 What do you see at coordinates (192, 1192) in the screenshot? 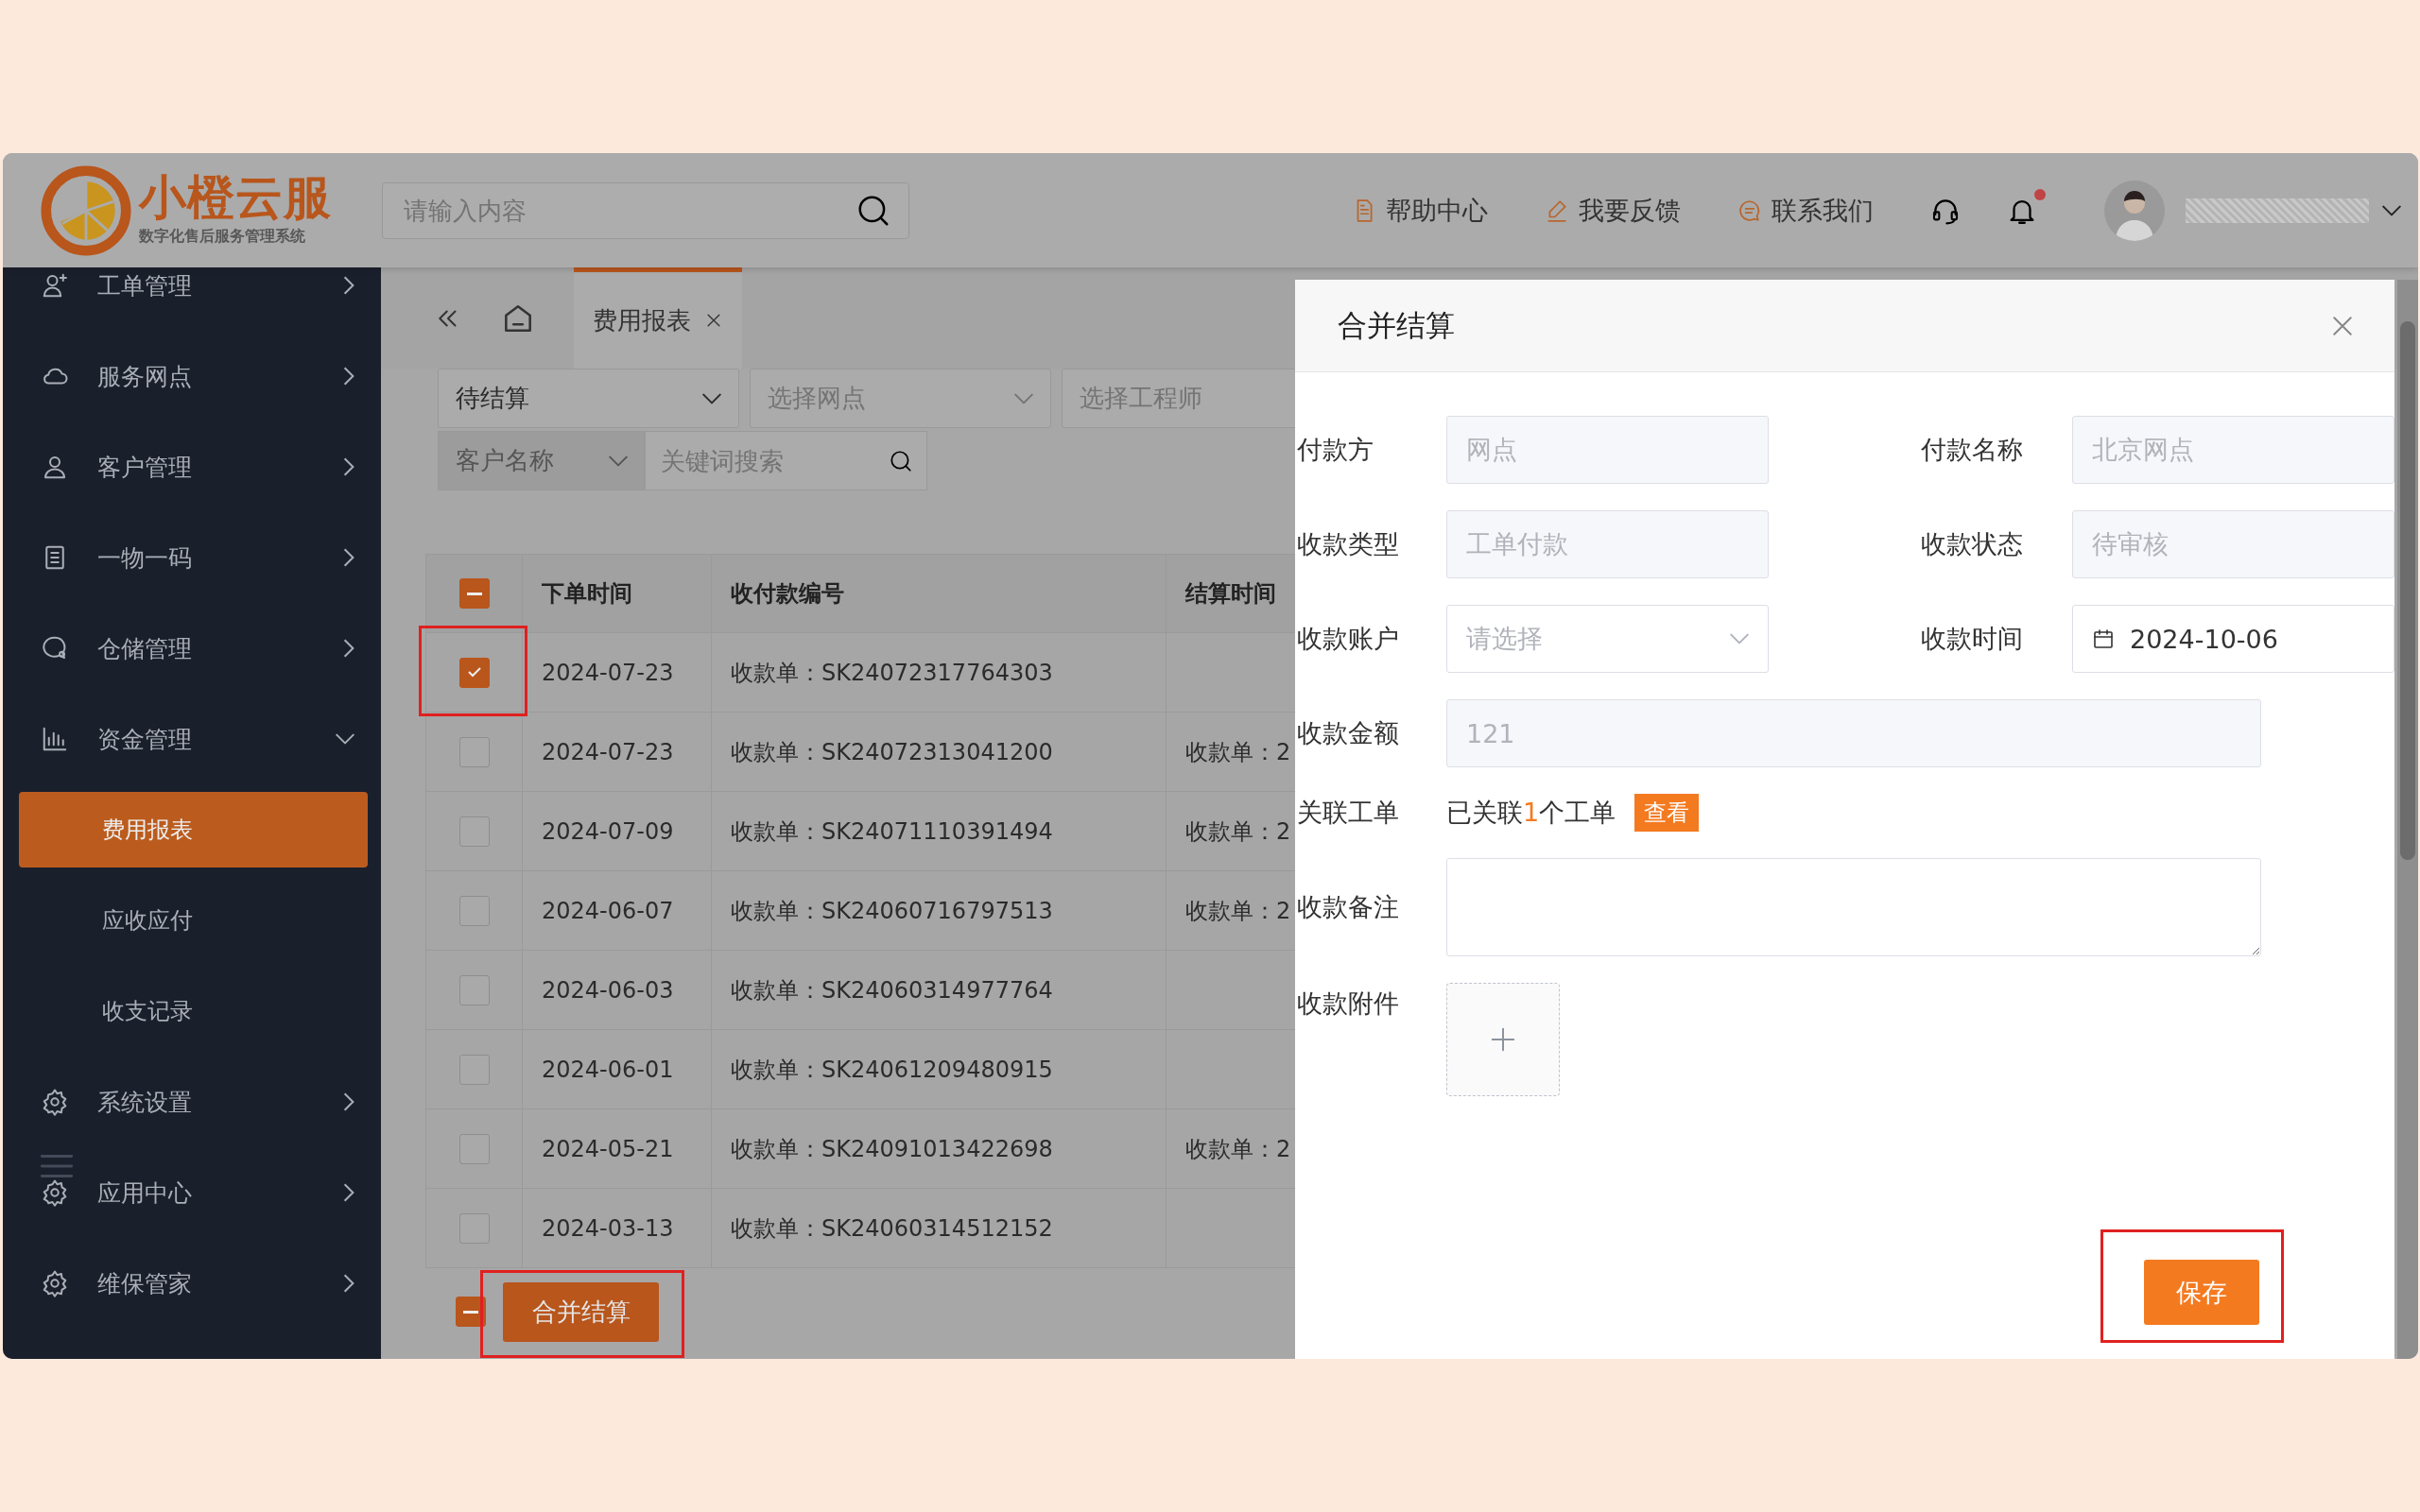
I see `sidebar-item: 应用中心` at bounding box center [192, 1192].